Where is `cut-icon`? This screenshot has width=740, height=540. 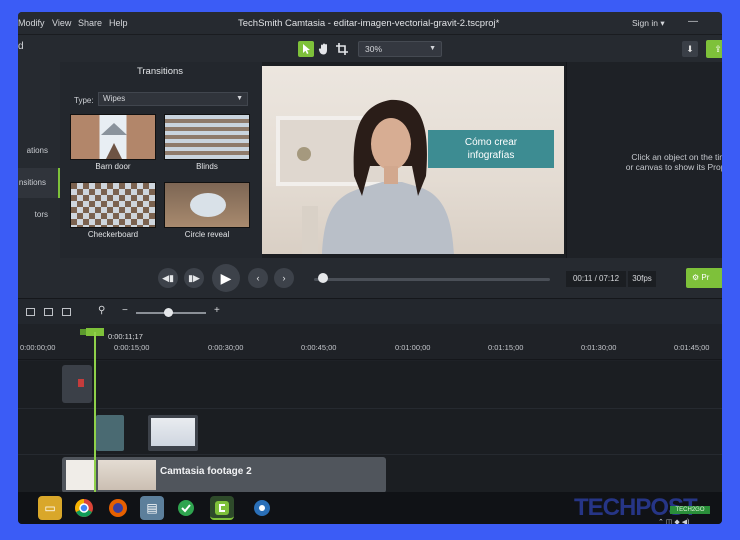 cut-icon is located at coordinates (48, 312).